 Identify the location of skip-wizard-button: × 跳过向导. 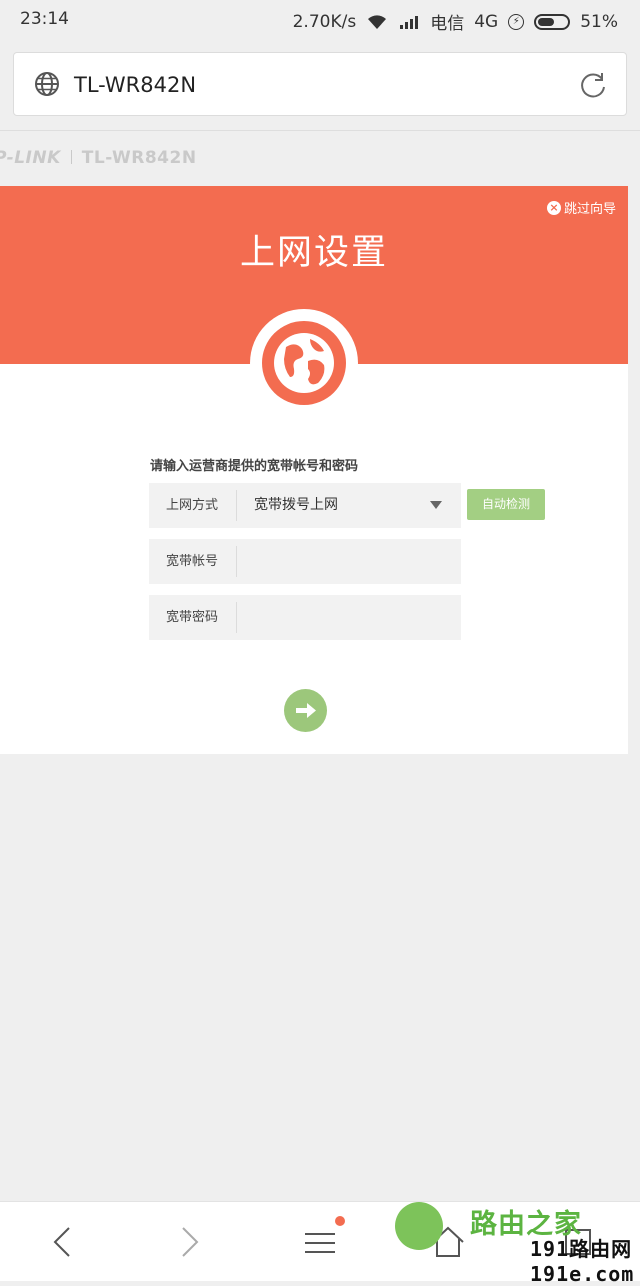
(581, 207).